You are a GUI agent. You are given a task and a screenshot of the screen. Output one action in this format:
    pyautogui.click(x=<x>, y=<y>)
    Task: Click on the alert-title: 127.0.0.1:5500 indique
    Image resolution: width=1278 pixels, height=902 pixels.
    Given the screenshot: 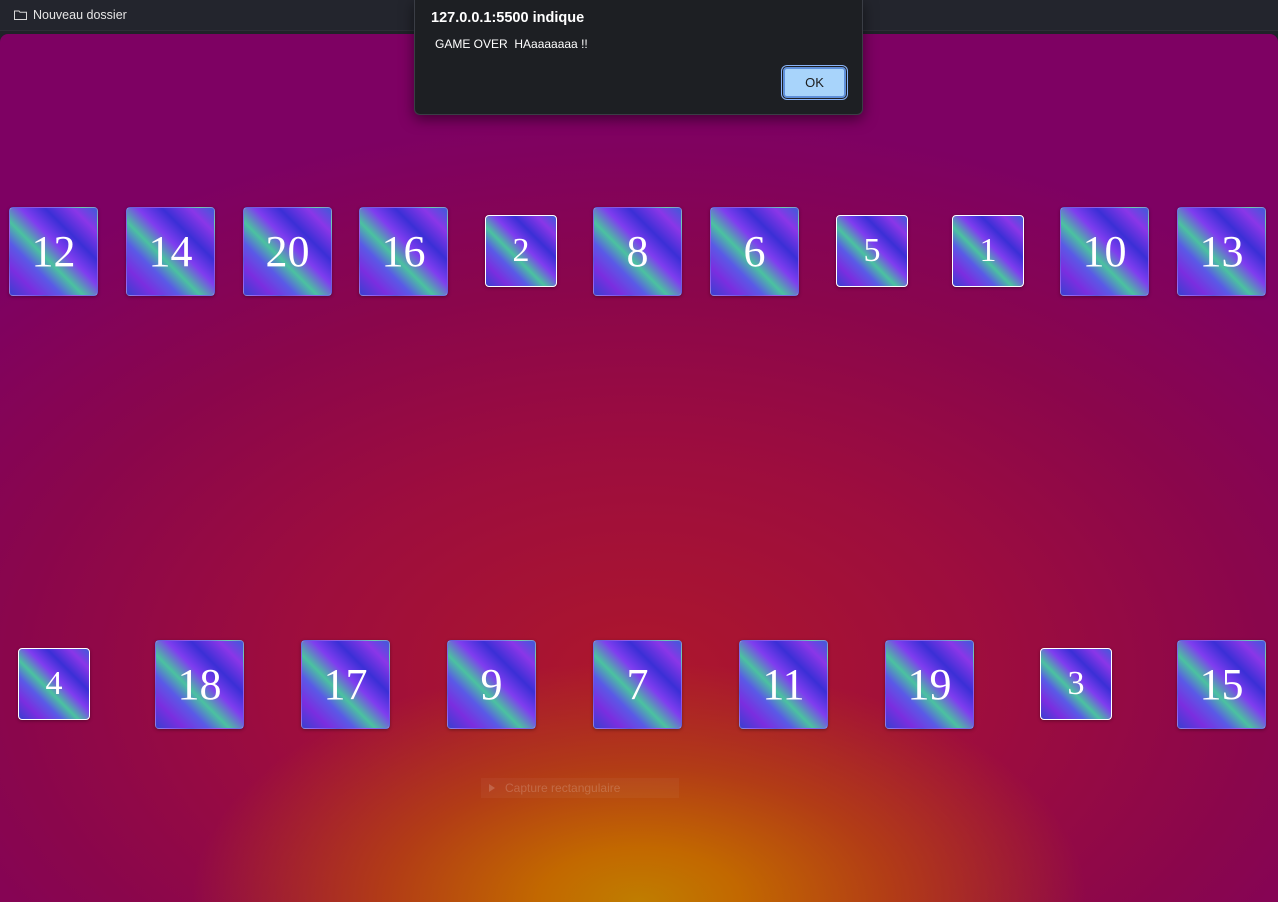 What is the action you would take?
    pyautogui.click(x=508, y=18)
    